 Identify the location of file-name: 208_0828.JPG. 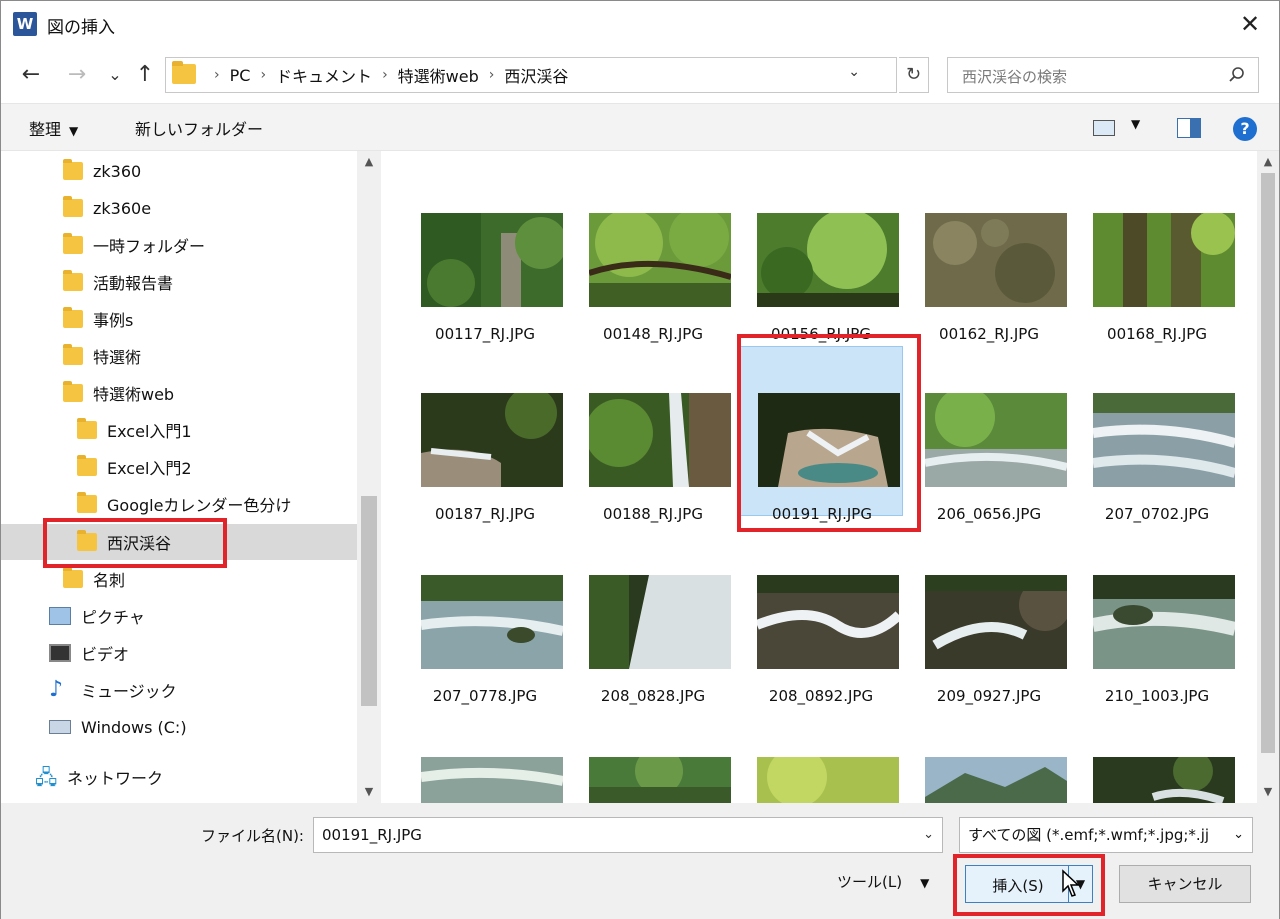
(653, 696).